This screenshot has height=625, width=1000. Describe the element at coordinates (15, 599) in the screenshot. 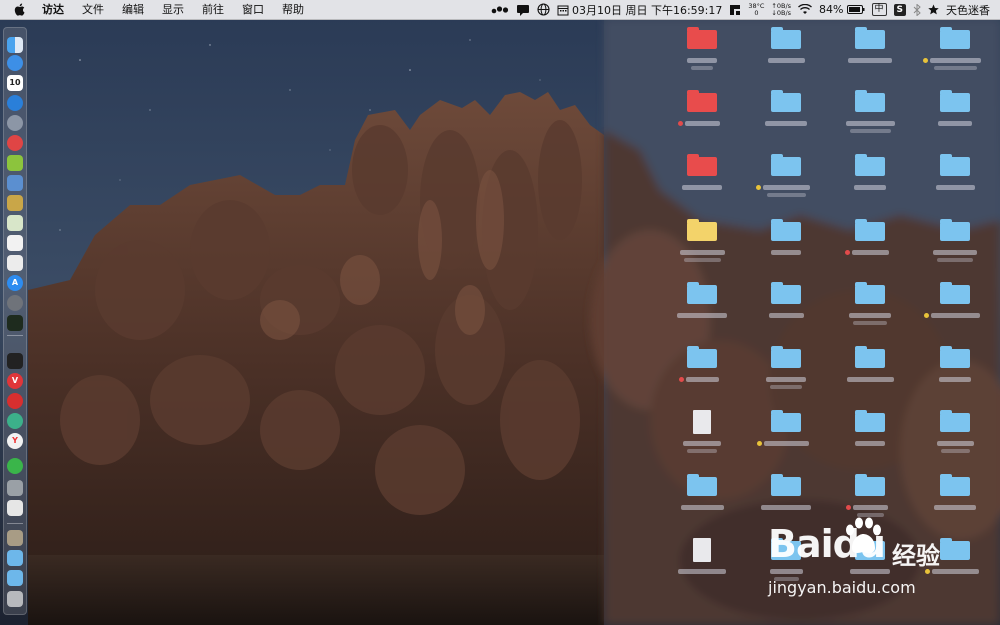

I see `trash-icon` at that location.